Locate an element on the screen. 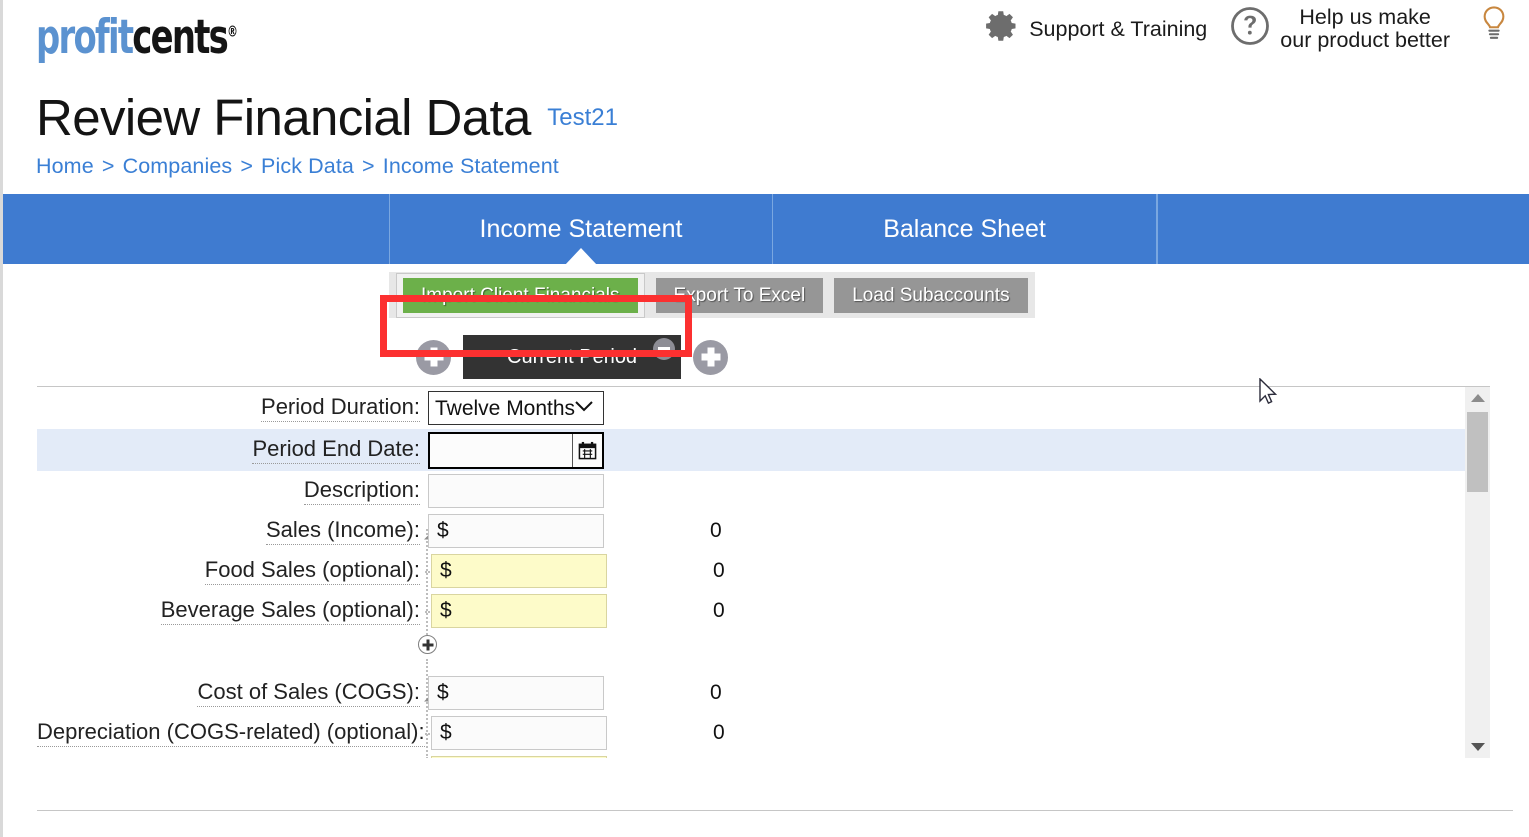  tab-balance-sheet-label: Balance Sheet is located at coordinates (964, 228).